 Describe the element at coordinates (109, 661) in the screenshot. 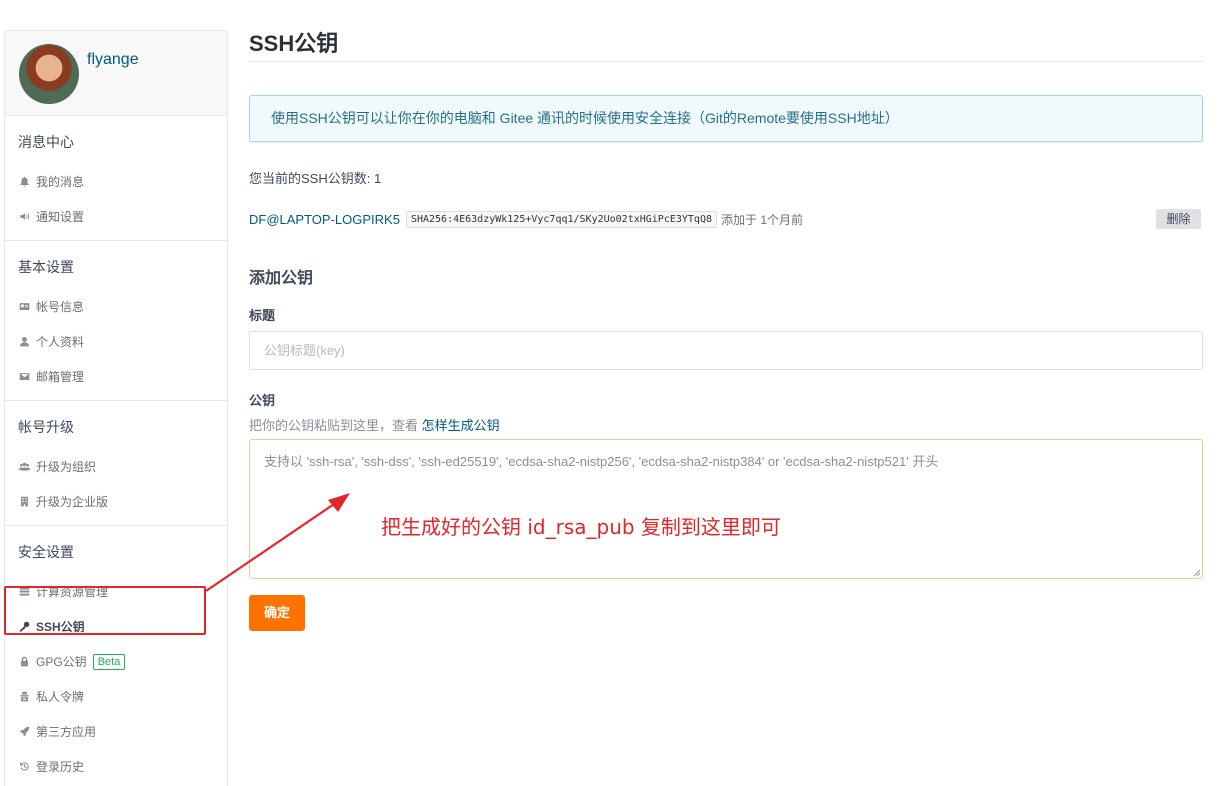

I see `beta-badge: Beta` at that location.